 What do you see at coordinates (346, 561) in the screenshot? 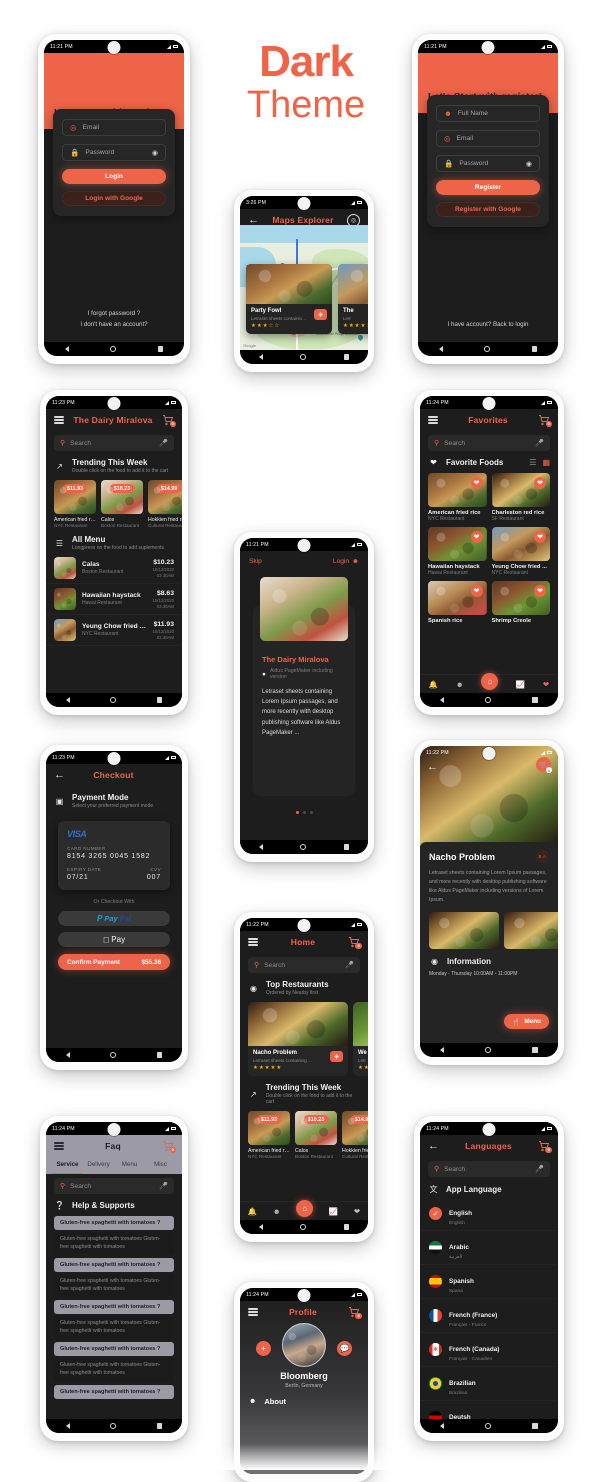
I see `login-button: Login ☻` at bounding box center [346, 561].